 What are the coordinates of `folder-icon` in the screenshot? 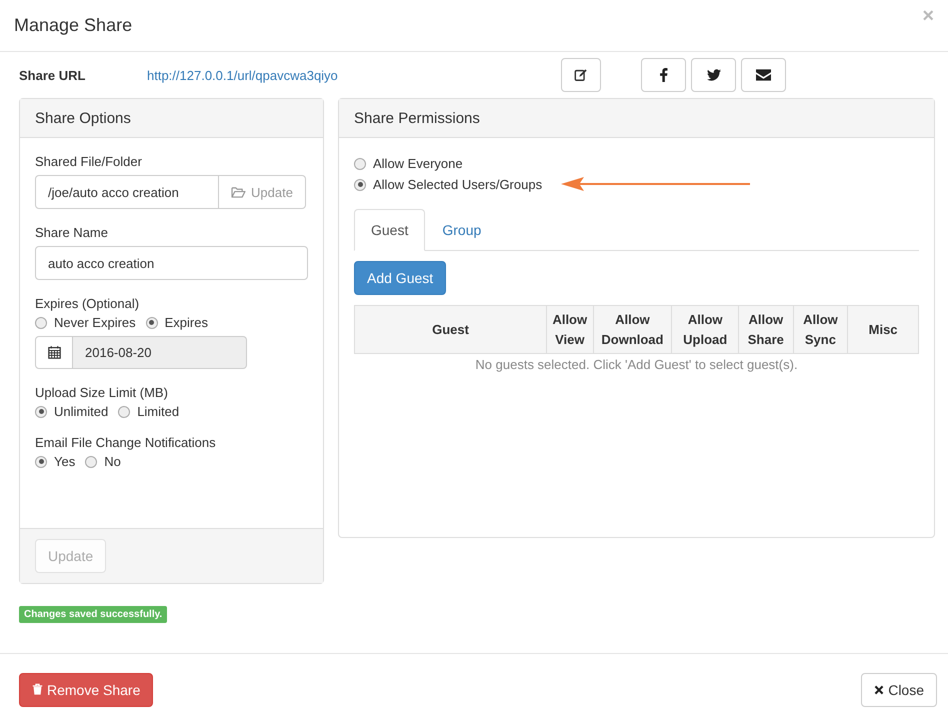 It's located at (238, 192).